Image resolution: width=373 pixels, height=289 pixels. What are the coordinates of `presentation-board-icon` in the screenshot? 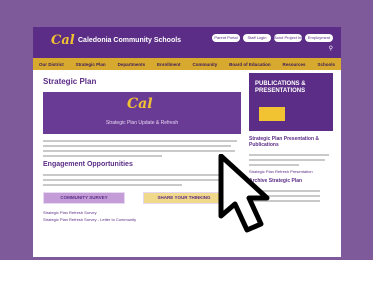 It's located at (272, 114).